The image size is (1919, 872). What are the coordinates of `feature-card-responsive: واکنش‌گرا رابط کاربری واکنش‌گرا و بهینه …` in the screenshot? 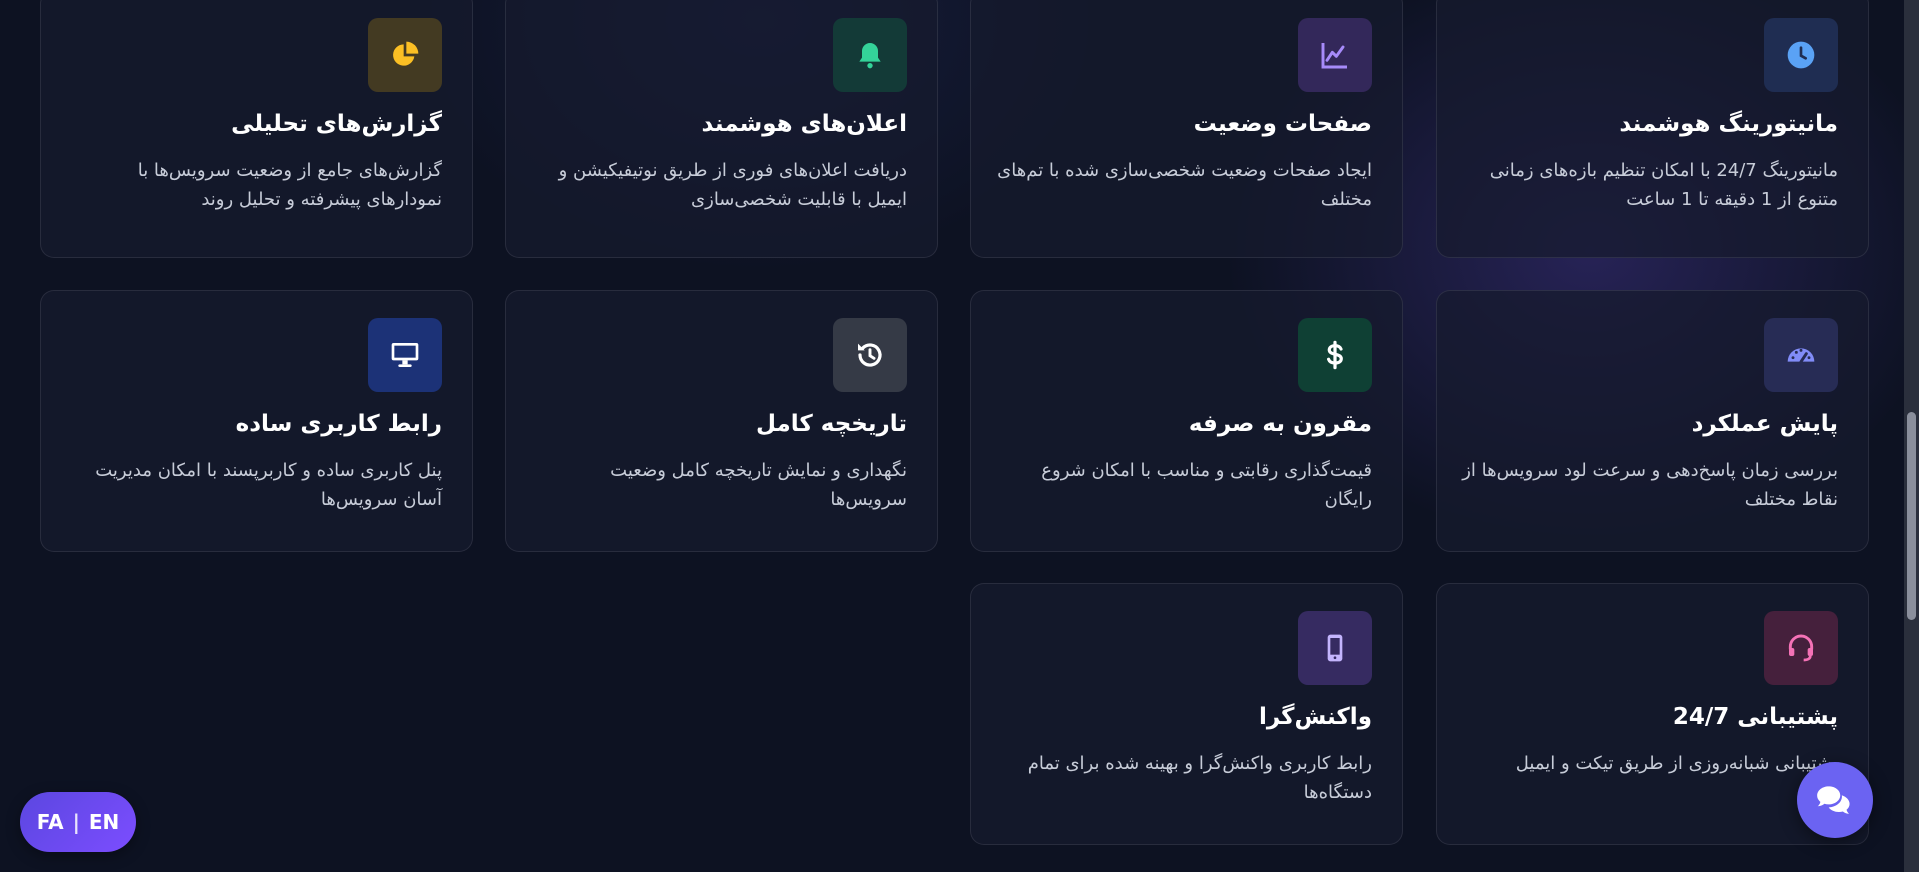 It's located at (1186, 714).